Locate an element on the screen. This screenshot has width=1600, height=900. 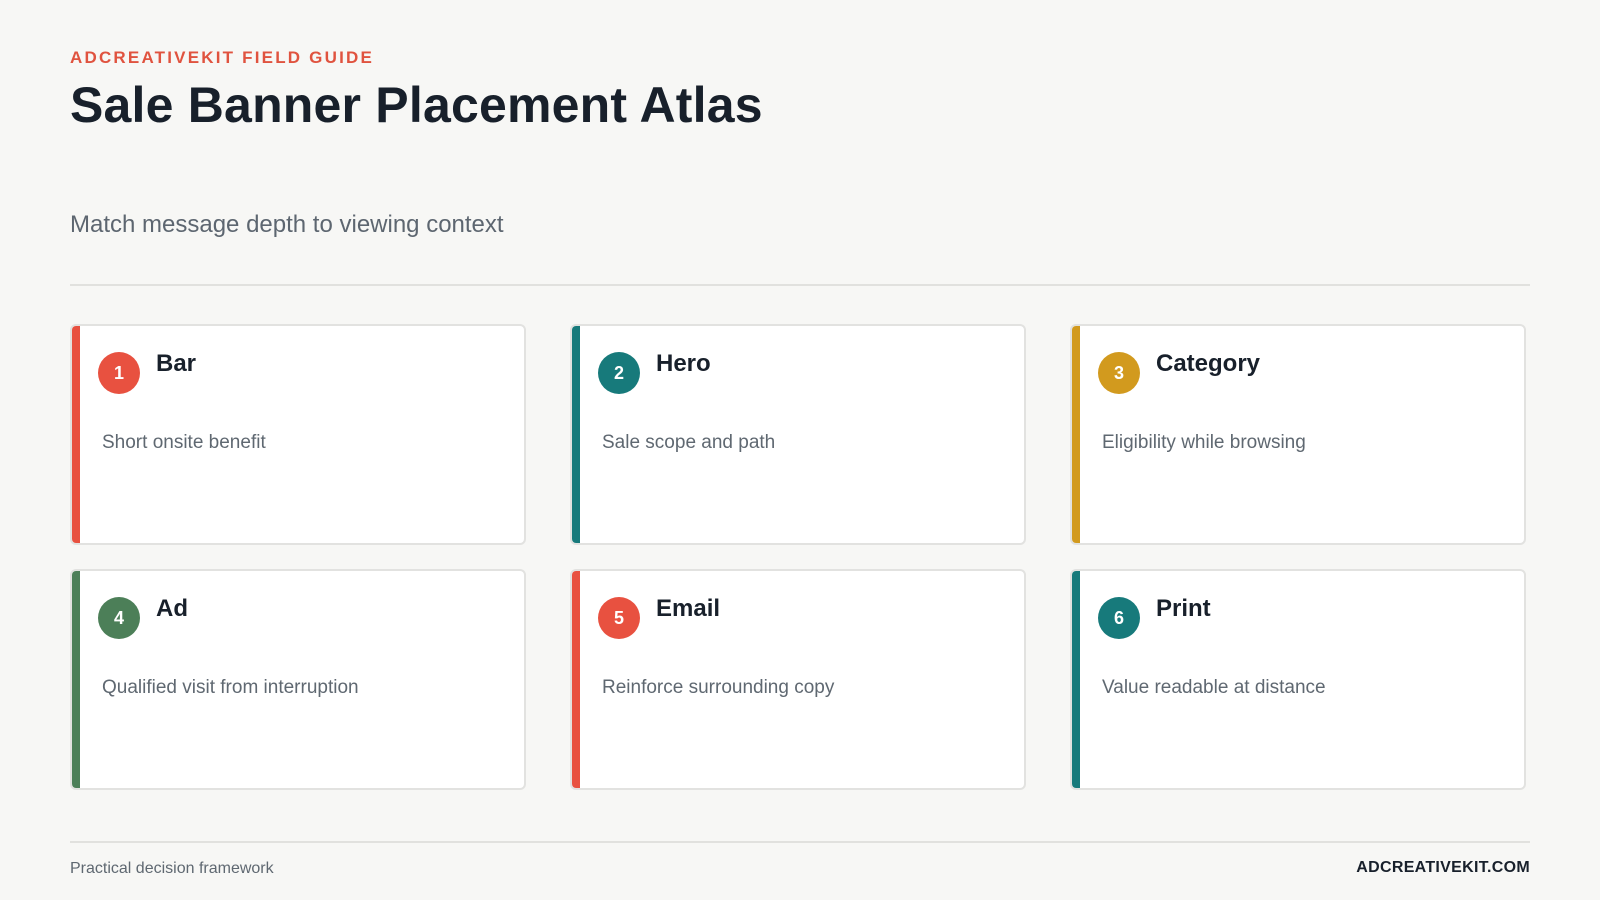
card-title: Ad is located at coordinates (172, 608).